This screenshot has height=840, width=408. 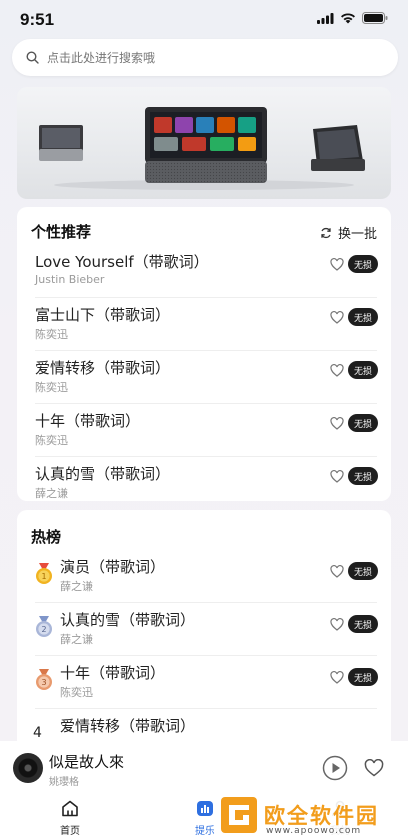 I want to click on player-song-title: 似是故人來, so click(x=87, y=762).